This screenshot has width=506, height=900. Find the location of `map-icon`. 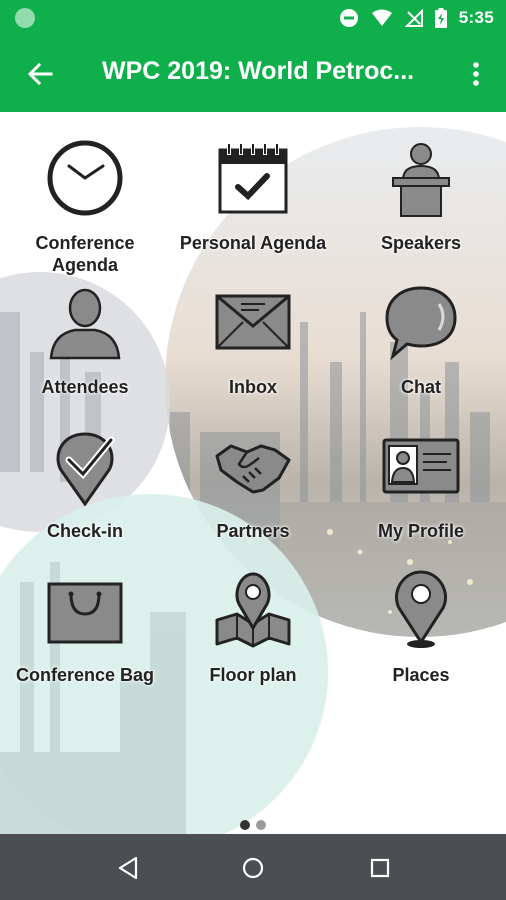

map-icon is located at coordinates (253, 610).